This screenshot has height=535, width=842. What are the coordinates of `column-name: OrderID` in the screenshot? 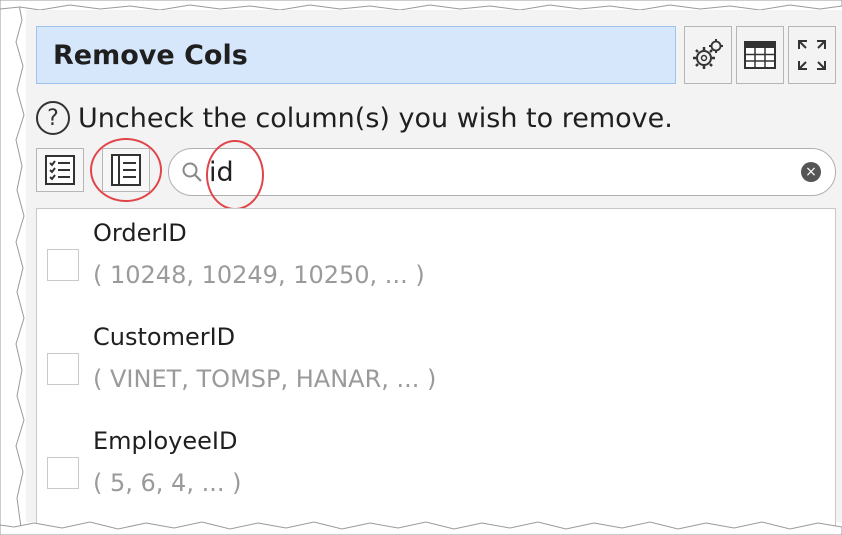 It's located at (140, 233).